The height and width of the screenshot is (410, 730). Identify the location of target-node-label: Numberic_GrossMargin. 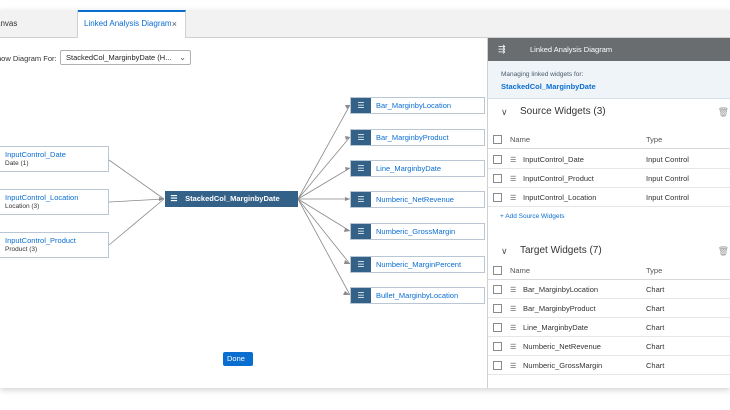
(416, 231).